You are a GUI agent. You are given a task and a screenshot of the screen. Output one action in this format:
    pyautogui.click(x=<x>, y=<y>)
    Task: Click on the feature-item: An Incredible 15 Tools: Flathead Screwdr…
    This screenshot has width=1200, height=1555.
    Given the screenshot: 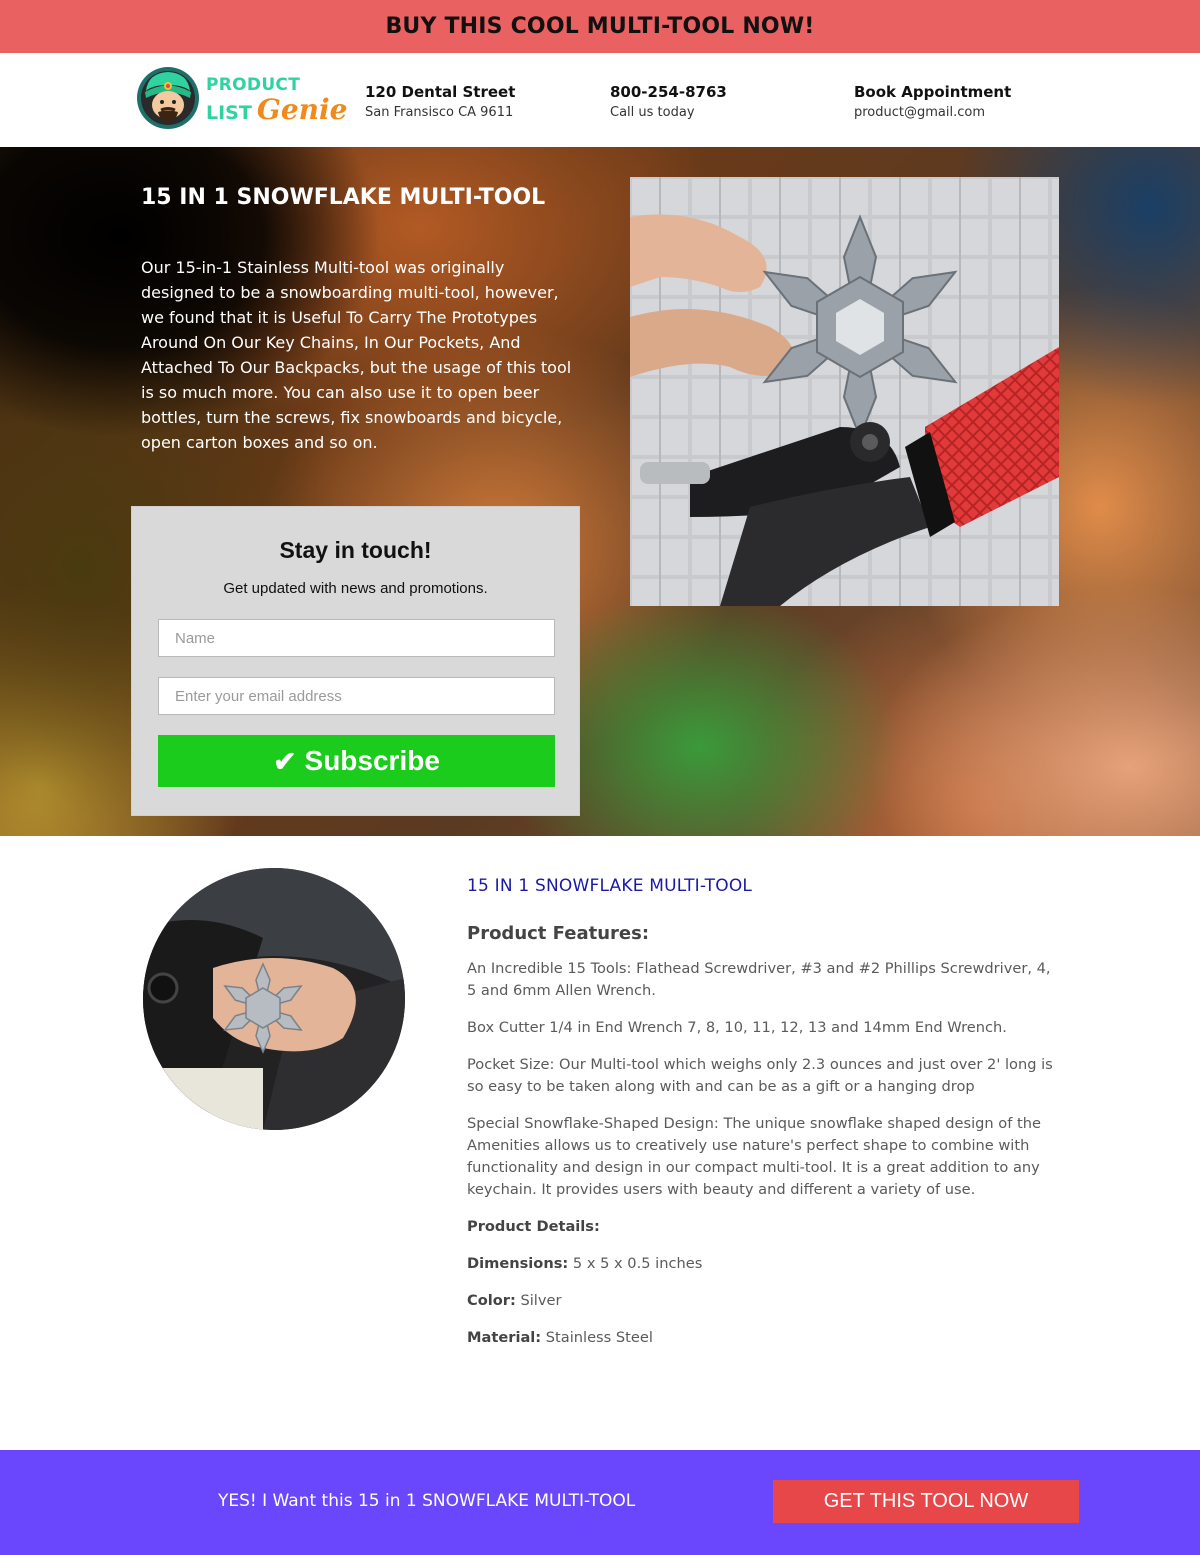 What is the action you would take?
    pyautogui.click(x=759, y=979)
    